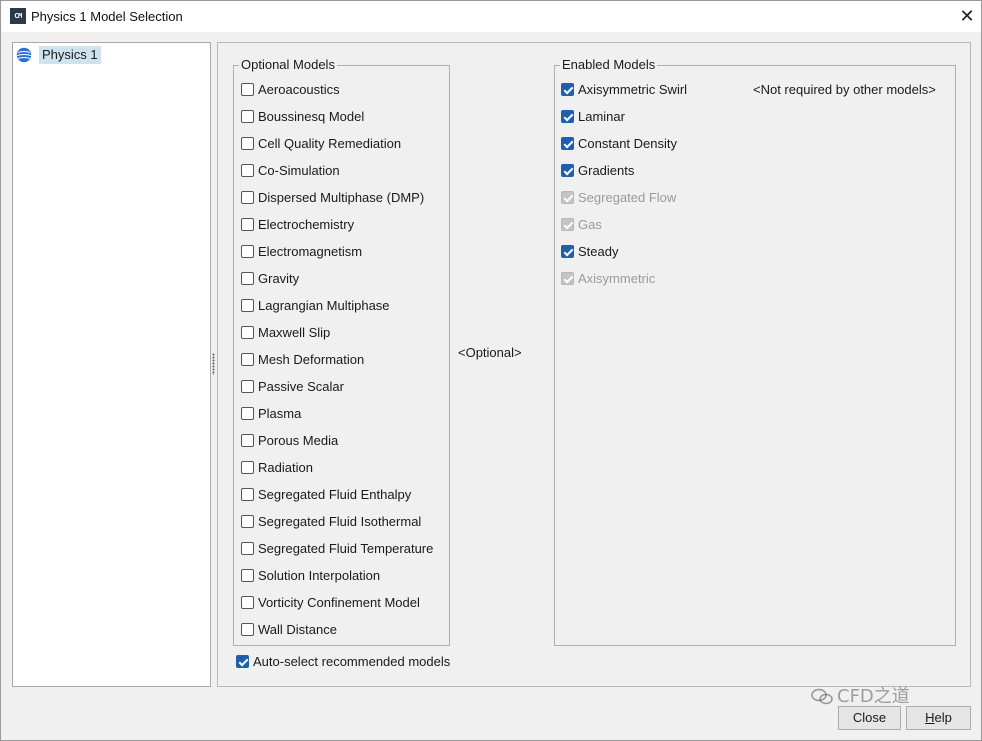 This screenshot has height=741, width=982. Describe the element at coordinates (330, 143) in the screenshot. I see `optional-model-label: Cell Quality Remediation` at that location.